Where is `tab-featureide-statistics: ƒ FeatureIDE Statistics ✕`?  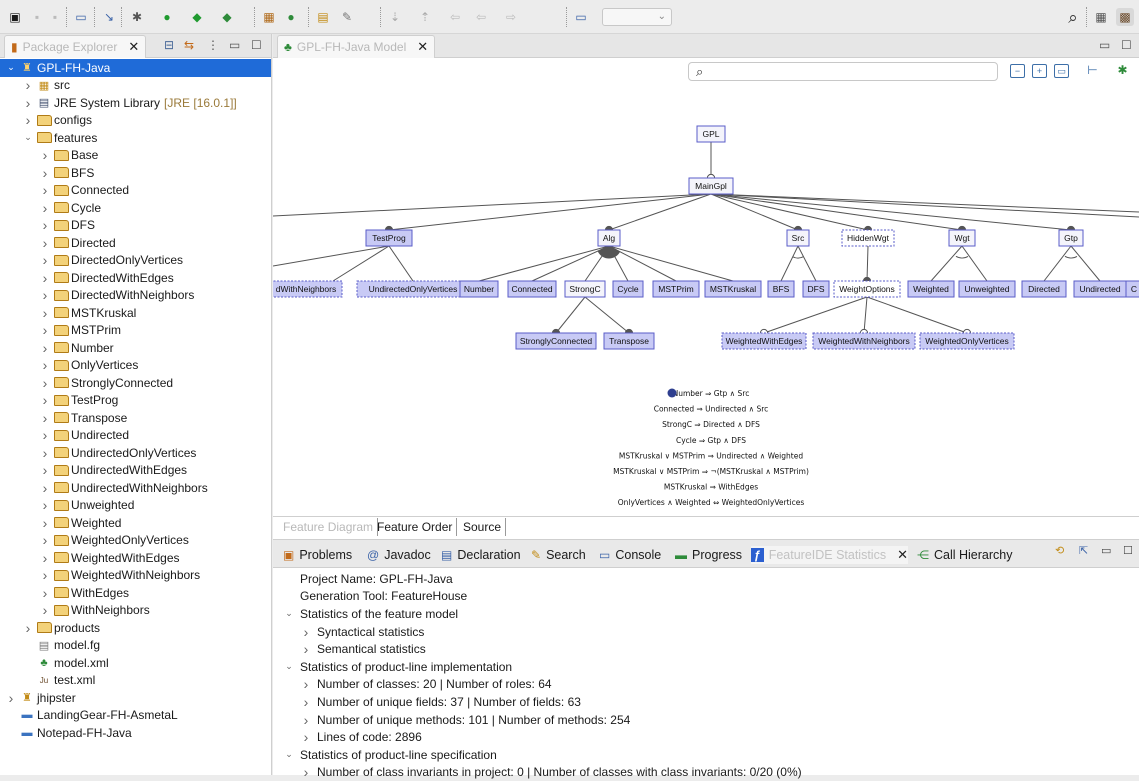
tab-featureide-statistics: ƒ FeatureIDE Statistics ✕ is located at coordinates (829, 555).